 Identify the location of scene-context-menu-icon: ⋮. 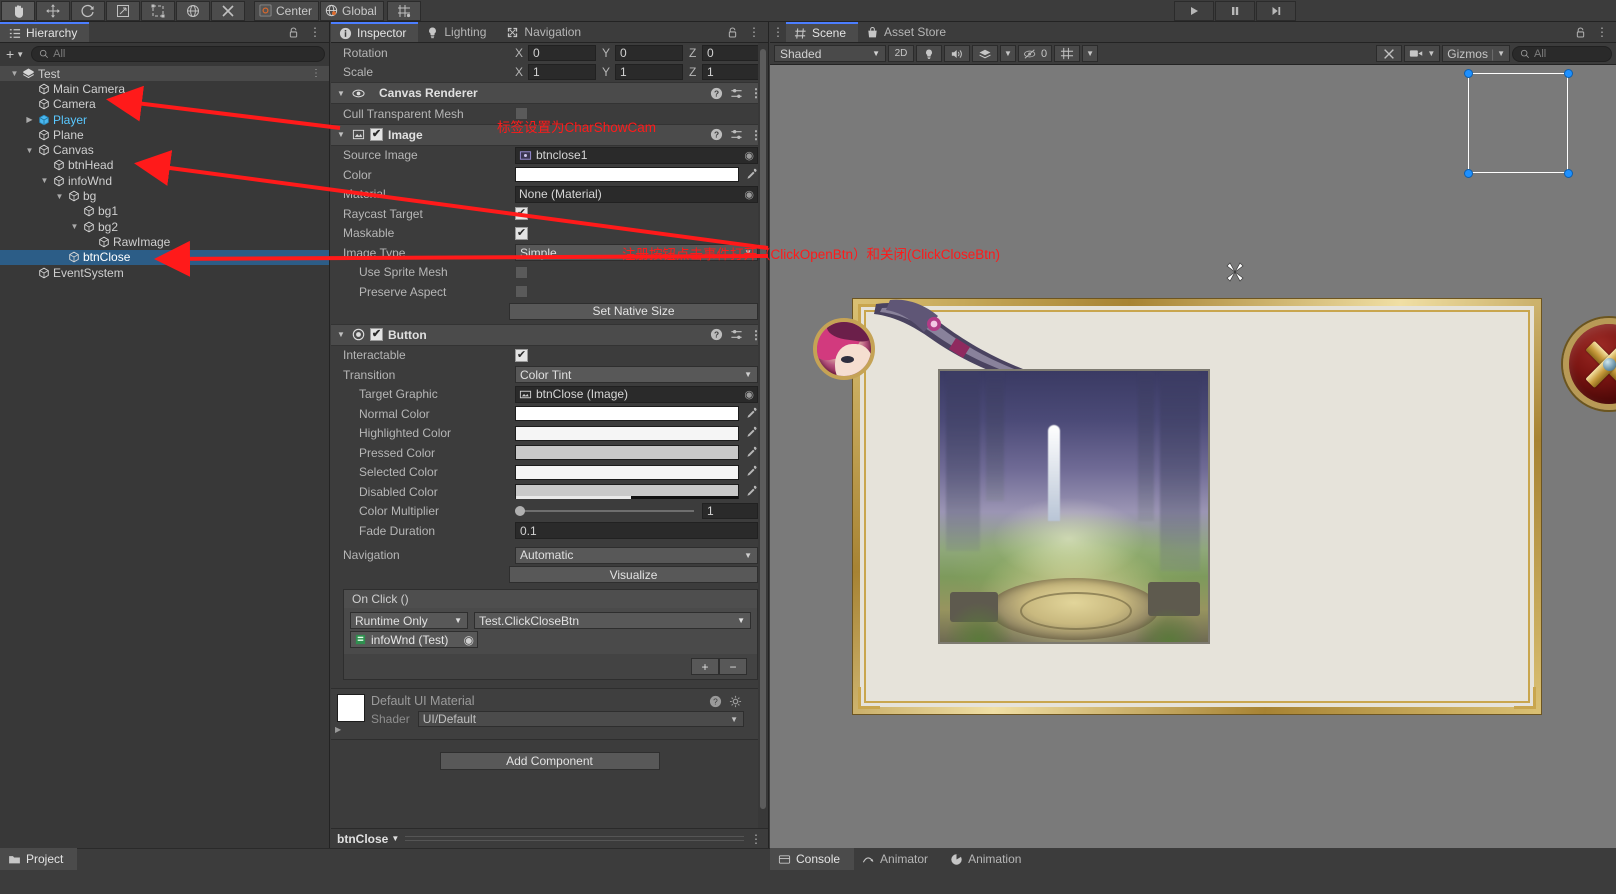
(316, 73).